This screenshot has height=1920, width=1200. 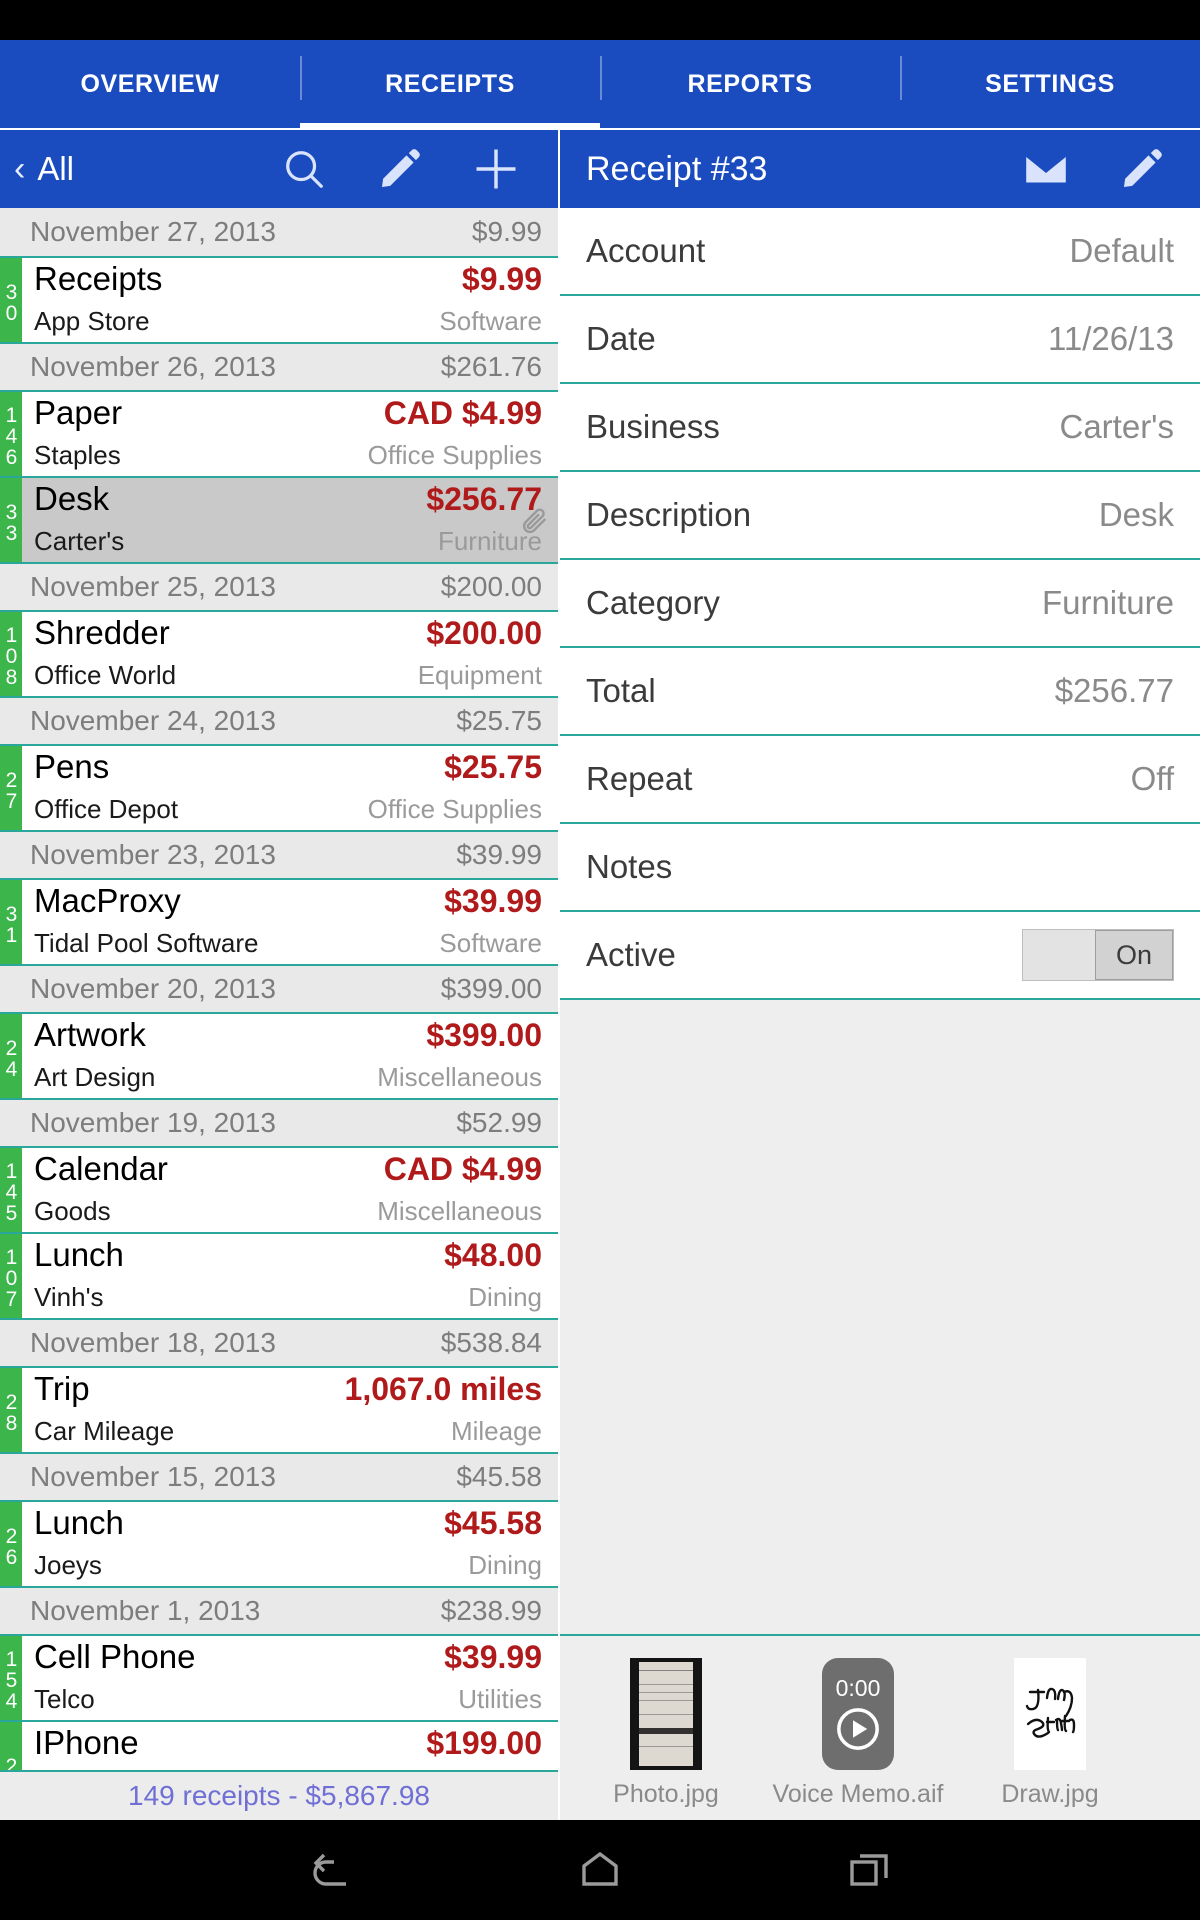 I want to click on receipt-id-badge: 145, so click(x=11, y=1190).